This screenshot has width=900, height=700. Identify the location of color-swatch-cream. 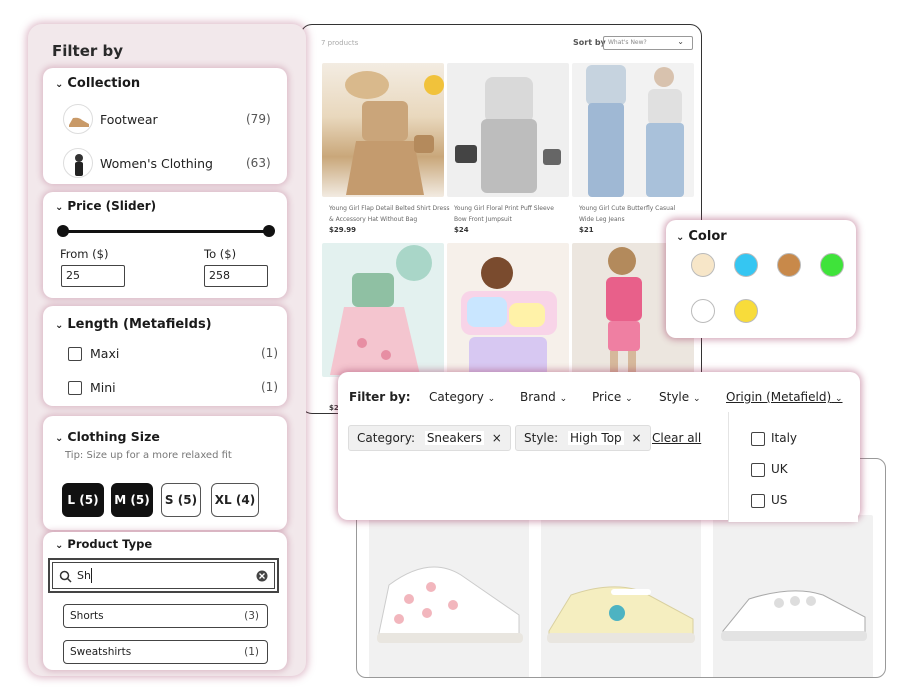
(703, 265).